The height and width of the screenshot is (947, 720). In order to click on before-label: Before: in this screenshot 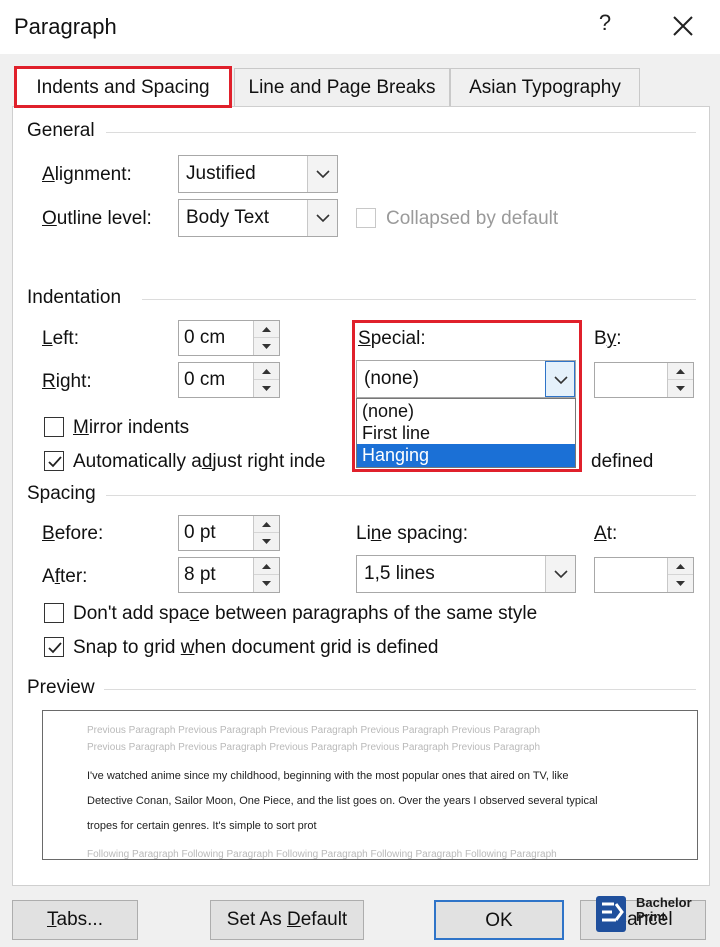, I will do `click(73, 533)`.